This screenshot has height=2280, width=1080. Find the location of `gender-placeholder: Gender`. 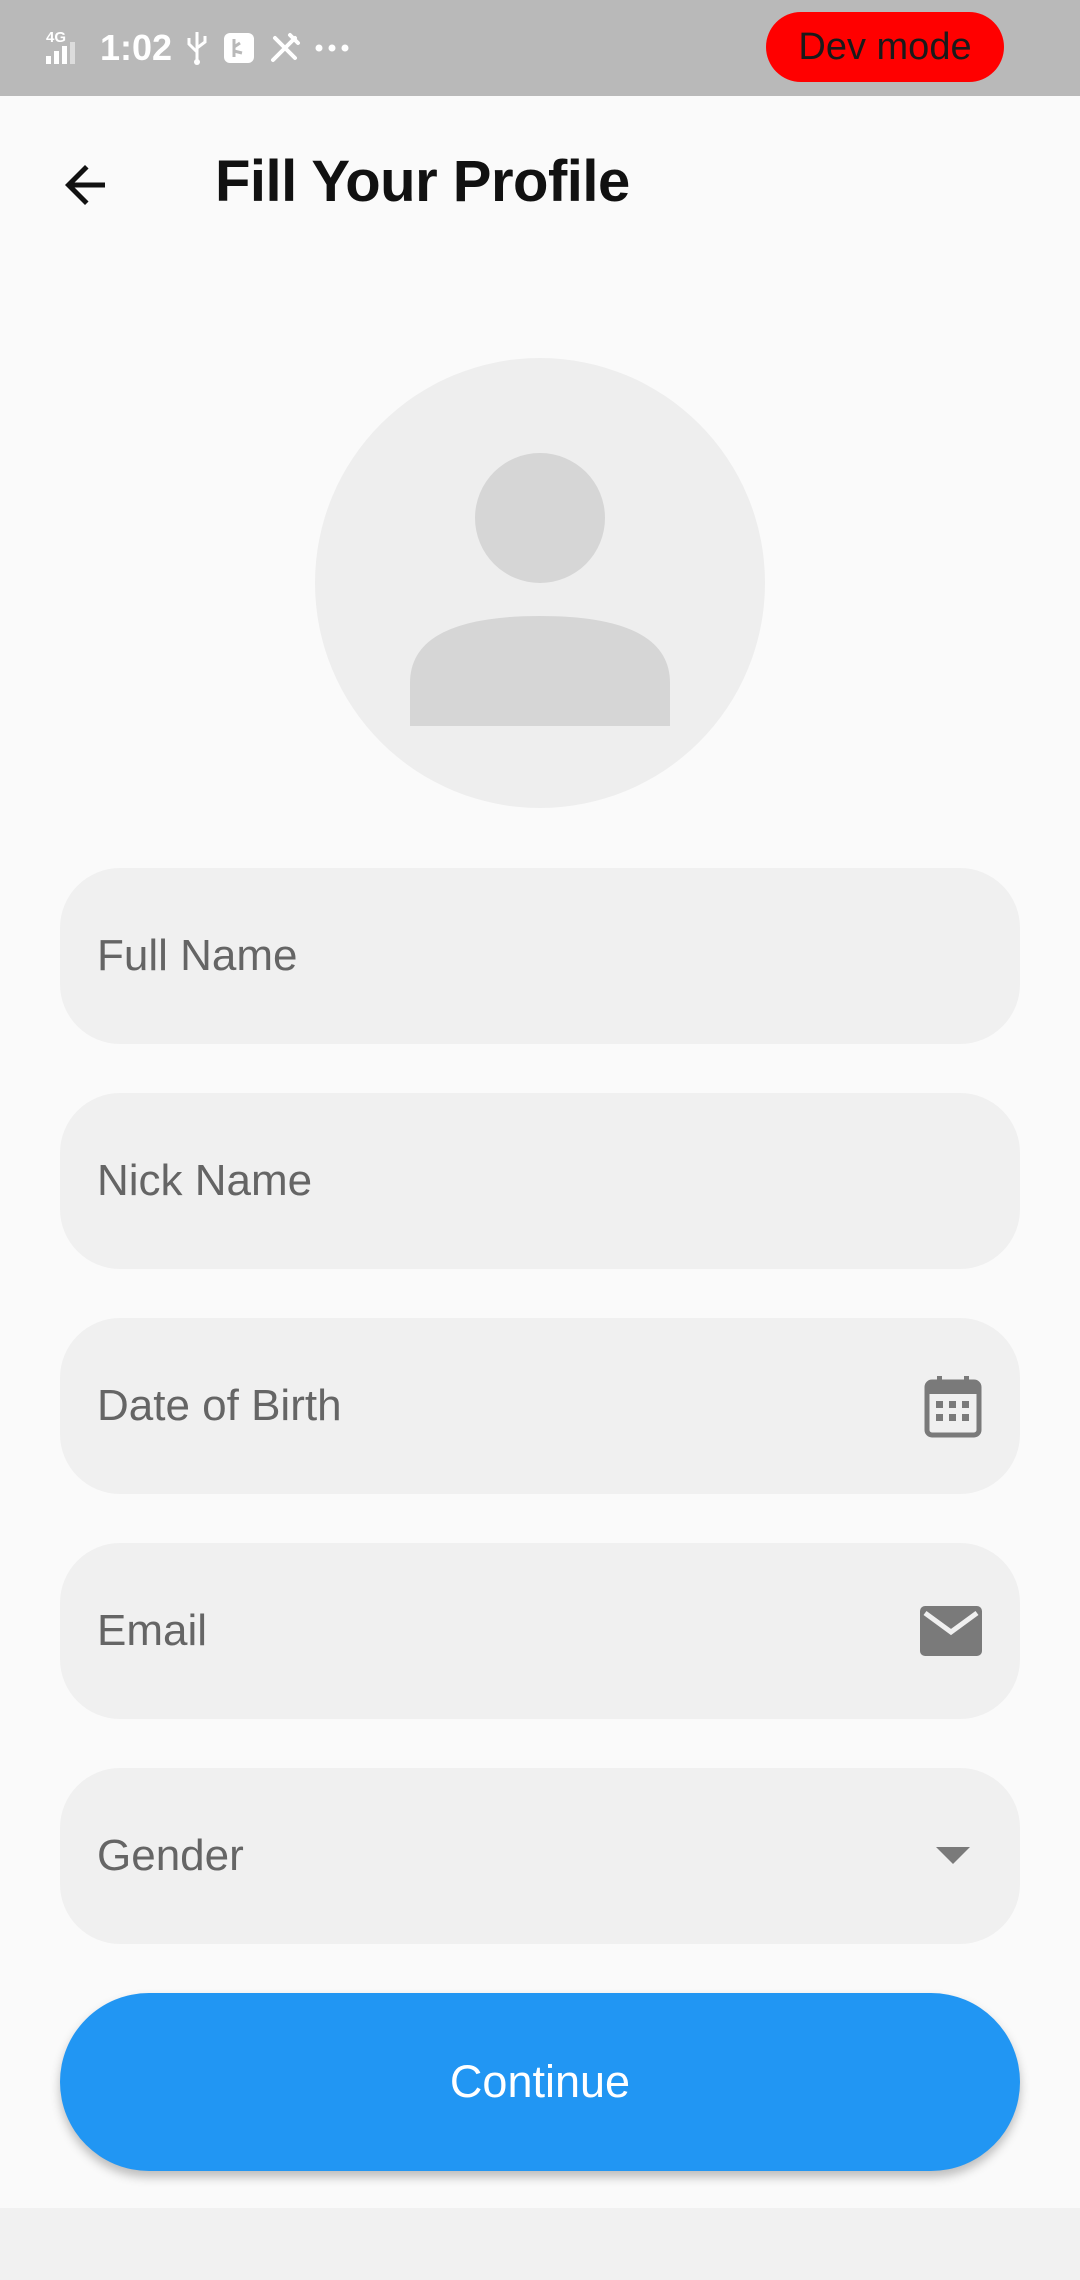

gender-placeholder: Gender is located at coordinates (170, 1855).